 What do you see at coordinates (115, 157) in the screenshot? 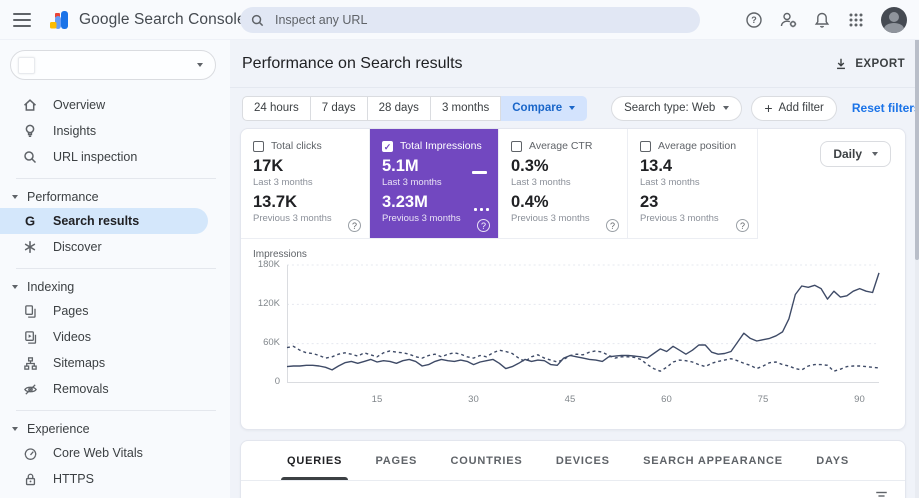
I see `sidebar-item-url-inspection: URL inspection` at bounding box center [115, 157].